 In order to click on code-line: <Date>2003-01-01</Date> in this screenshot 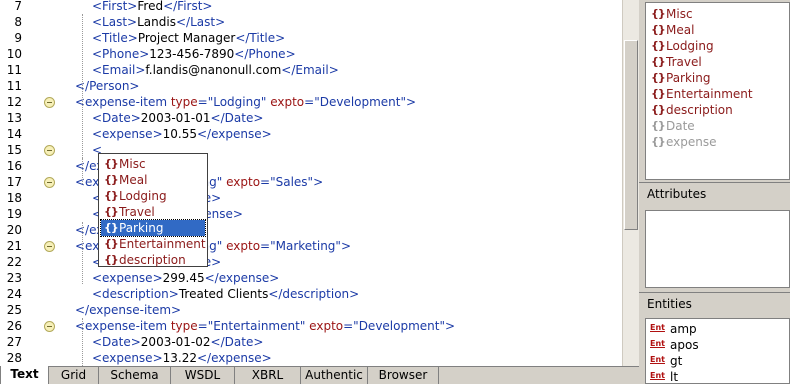, I will do `click(177, 118)`.